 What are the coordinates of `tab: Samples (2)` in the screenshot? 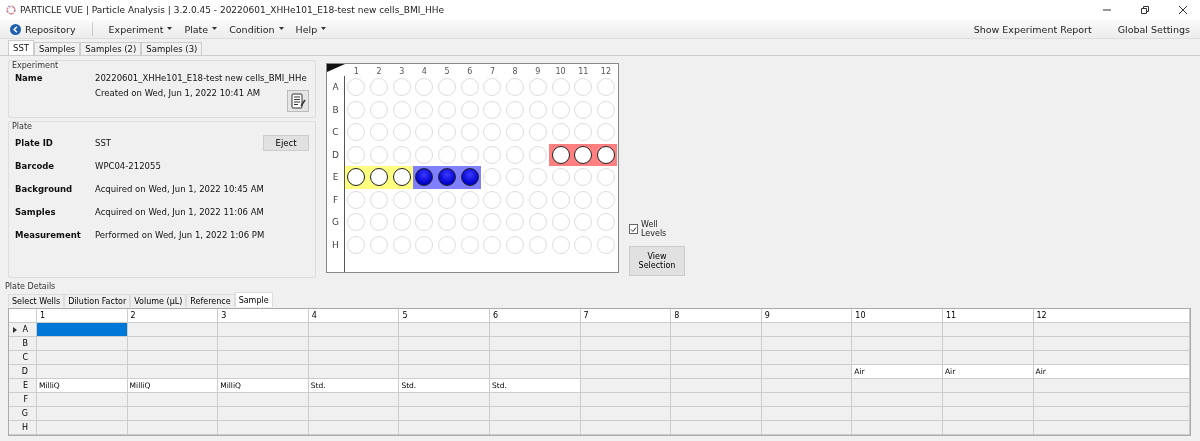 It's located at (111, 48).